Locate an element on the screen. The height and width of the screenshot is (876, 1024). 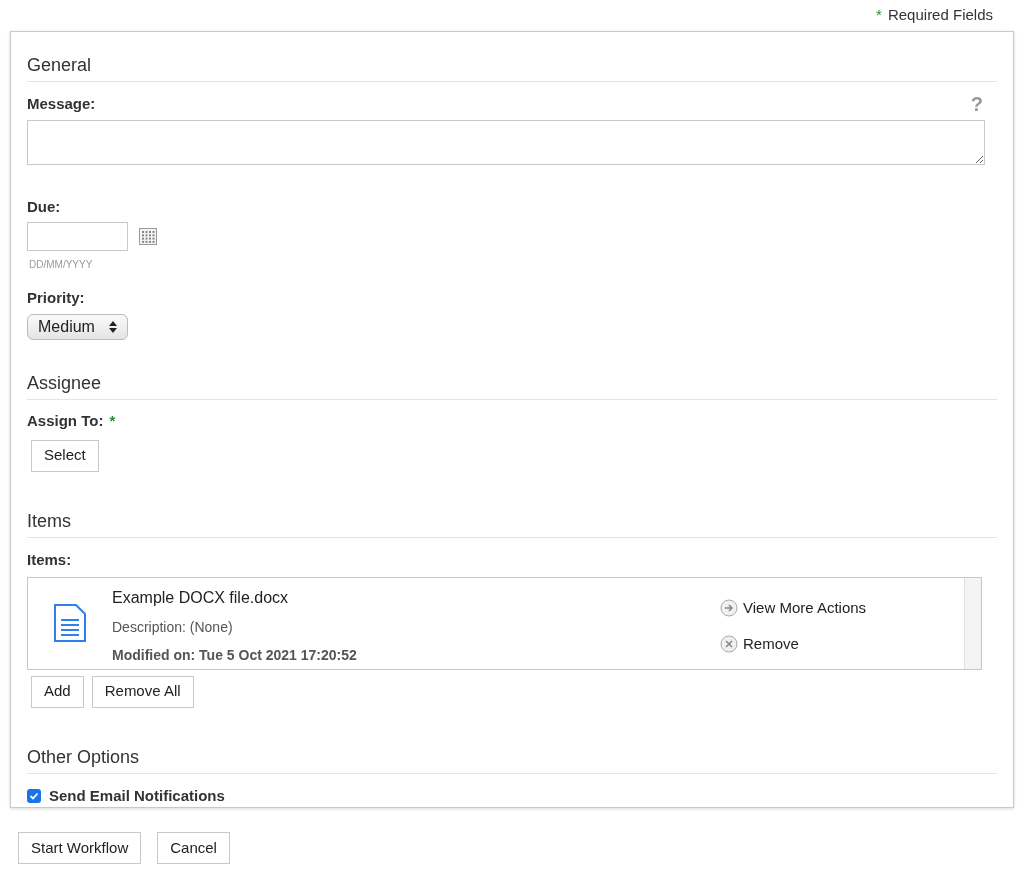
arrow-circle-icon is located at coordinates (729, 607).